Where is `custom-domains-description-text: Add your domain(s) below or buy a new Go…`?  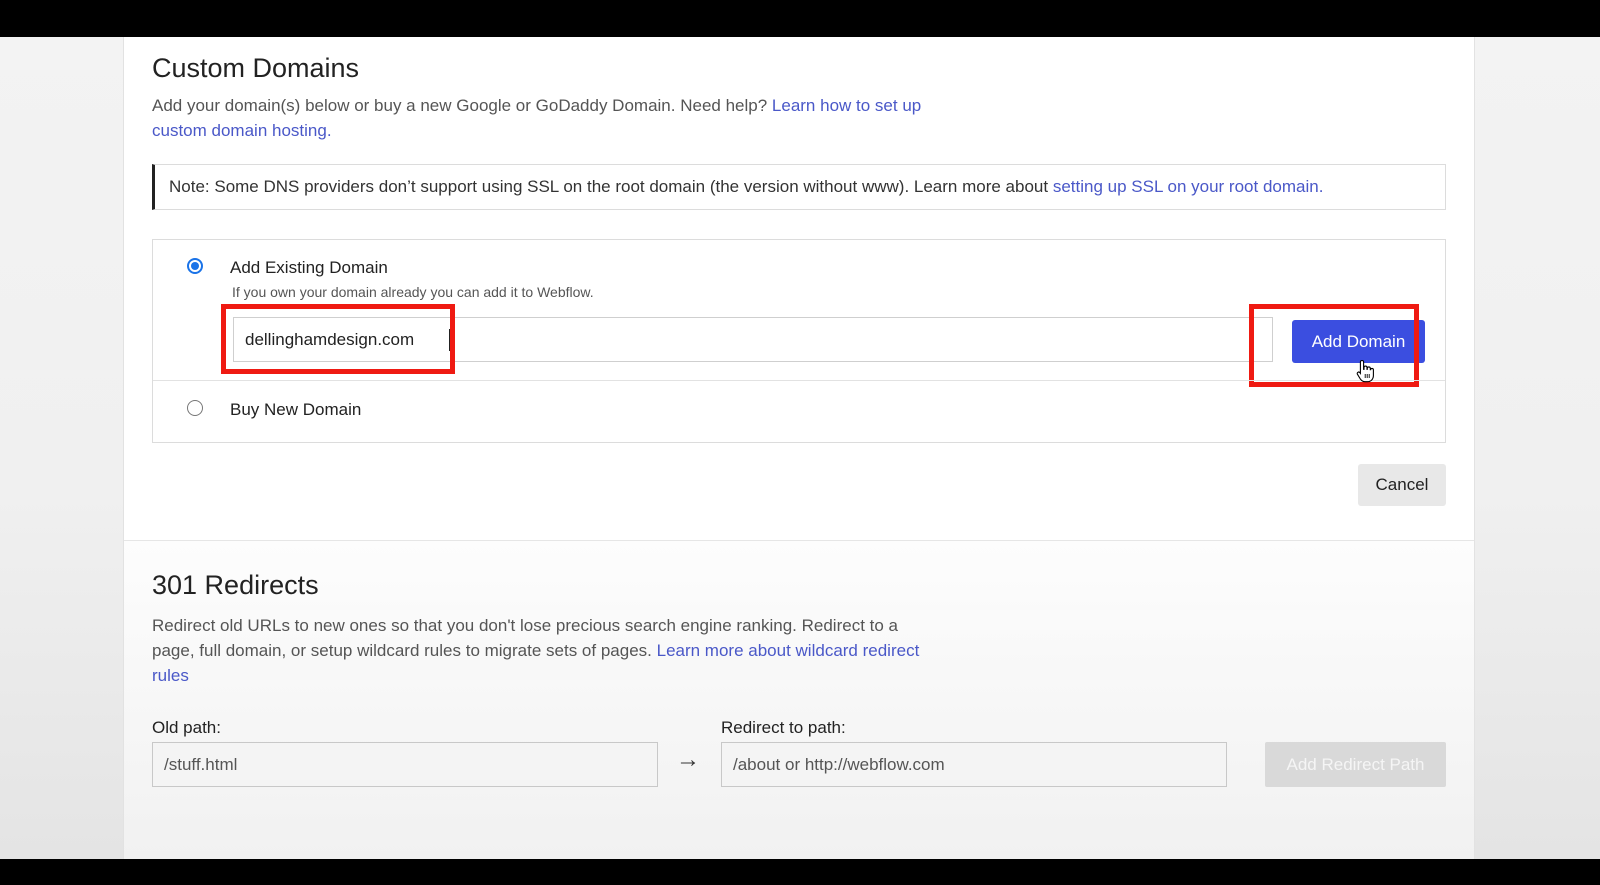 custom-domains-description-text: Add your domain(s) below or buy a new Go… is located at coordinates (462, 105).